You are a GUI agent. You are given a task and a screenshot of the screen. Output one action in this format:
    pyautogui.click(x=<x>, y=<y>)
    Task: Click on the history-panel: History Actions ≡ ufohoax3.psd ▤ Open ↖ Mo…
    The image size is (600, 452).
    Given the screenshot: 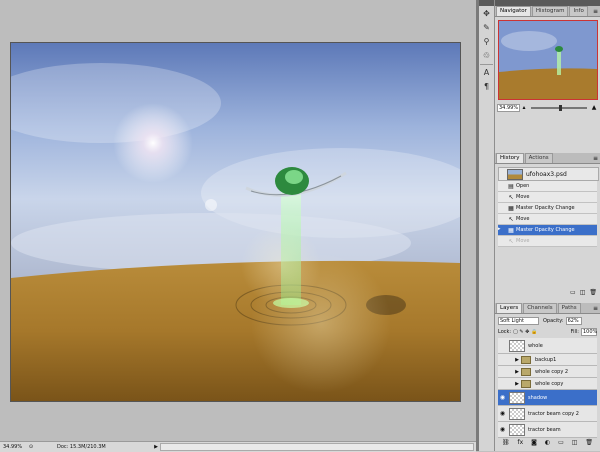 What is the action you would take?
    pyautogui.click(x=547, y=227)
    